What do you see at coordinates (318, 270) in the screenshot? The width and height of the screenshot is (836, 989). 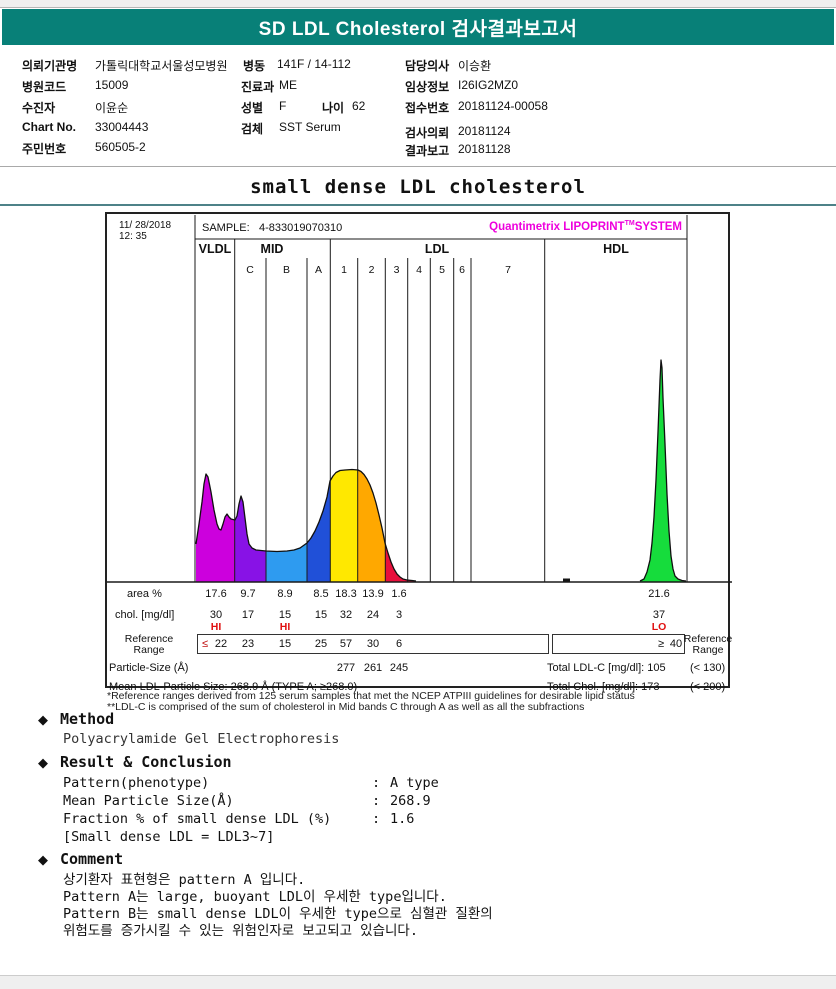 I see `subband-label: A` at bounding box center [318, 270].